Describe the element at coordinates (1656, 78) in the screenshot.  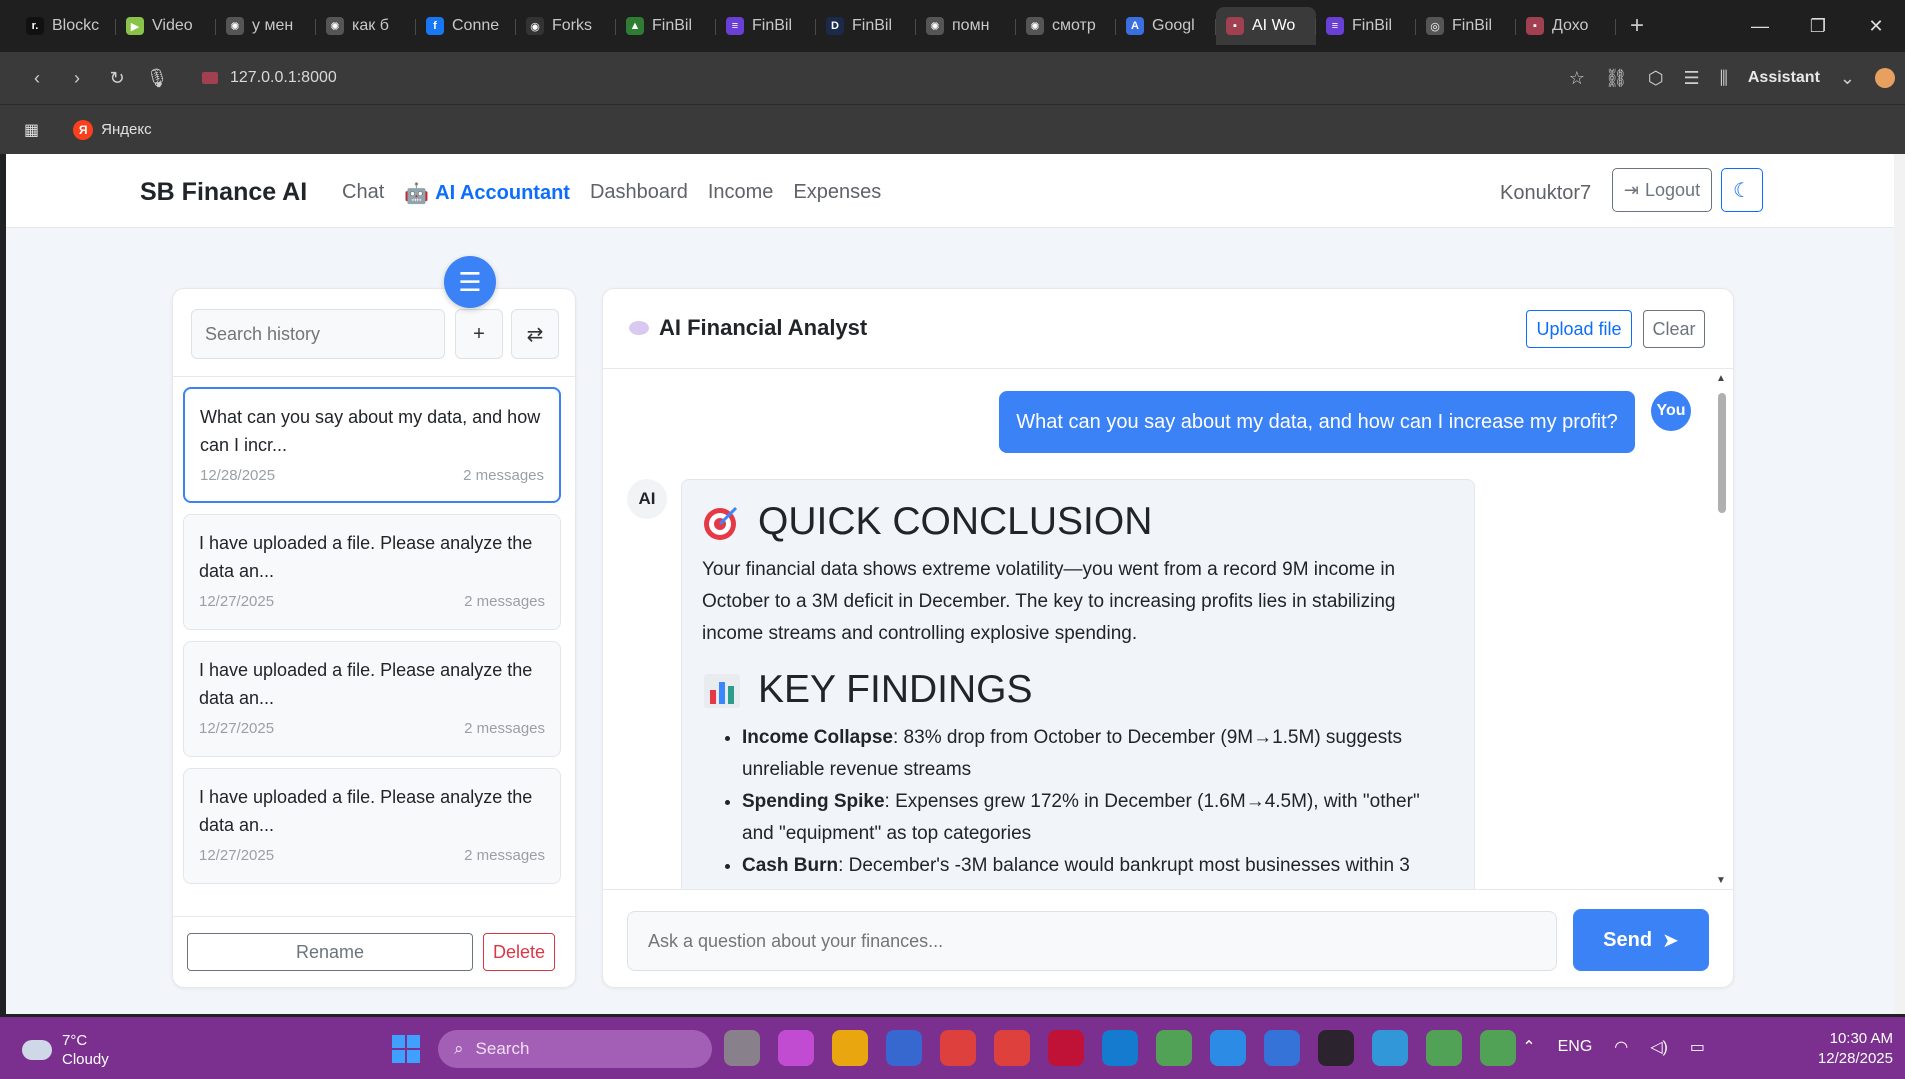
I see `extensions-icon: ⬡` at that location.